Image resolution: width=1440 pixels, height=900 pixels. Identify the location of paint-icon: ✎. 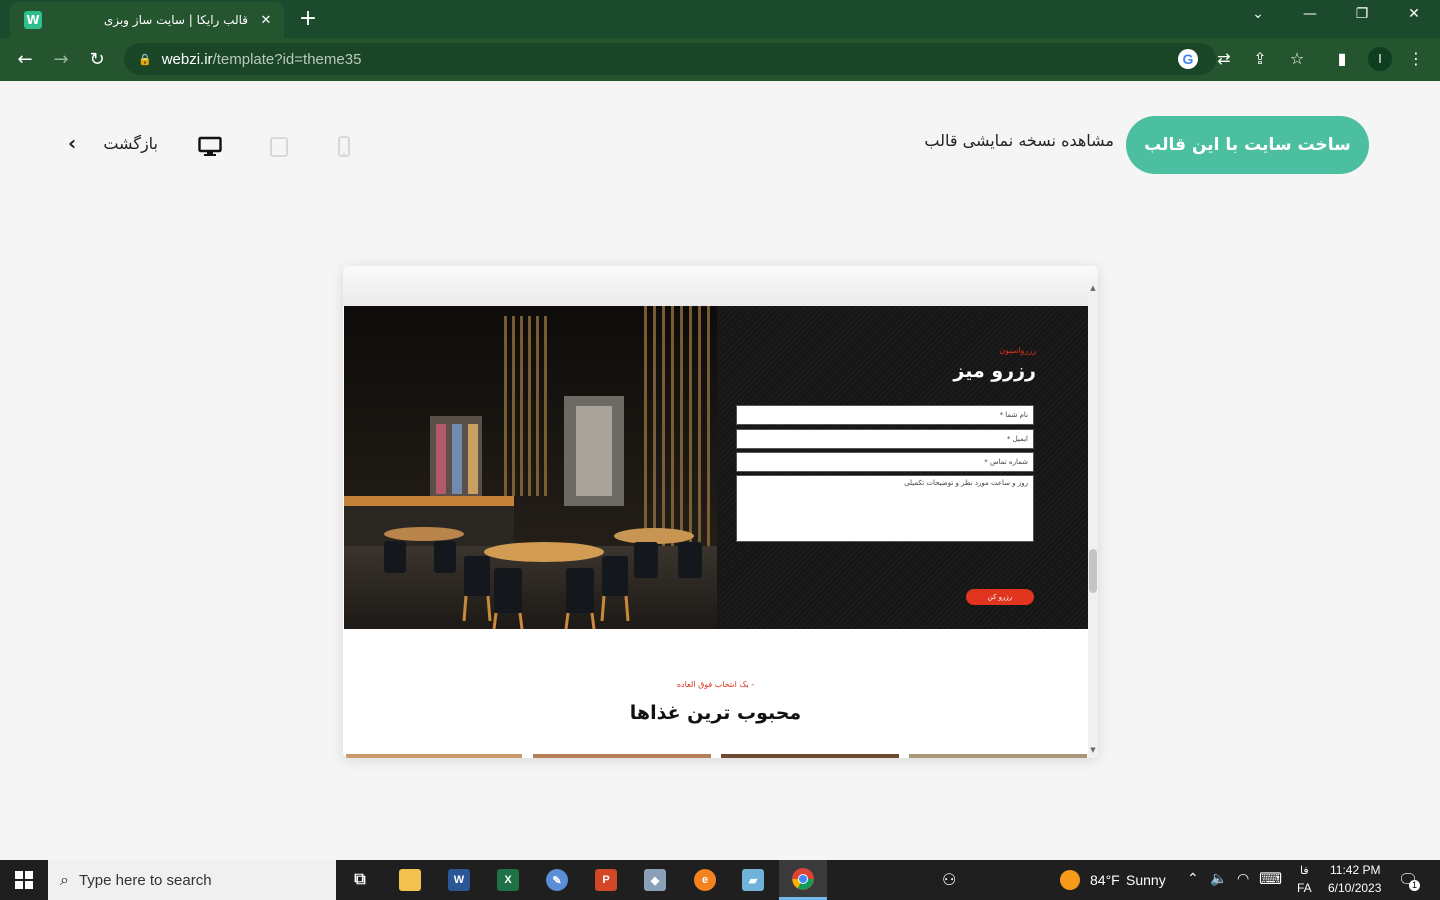
(557, 880).